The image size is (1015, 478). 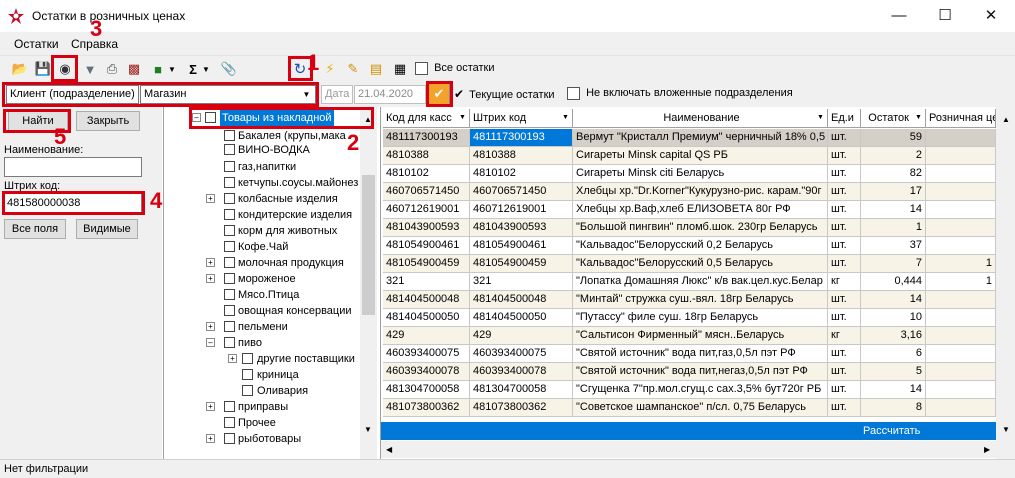 I want to click on cell-name: "Кальвадос"Белорусский 0,5 Беларусь, so click(x=700, y=264).